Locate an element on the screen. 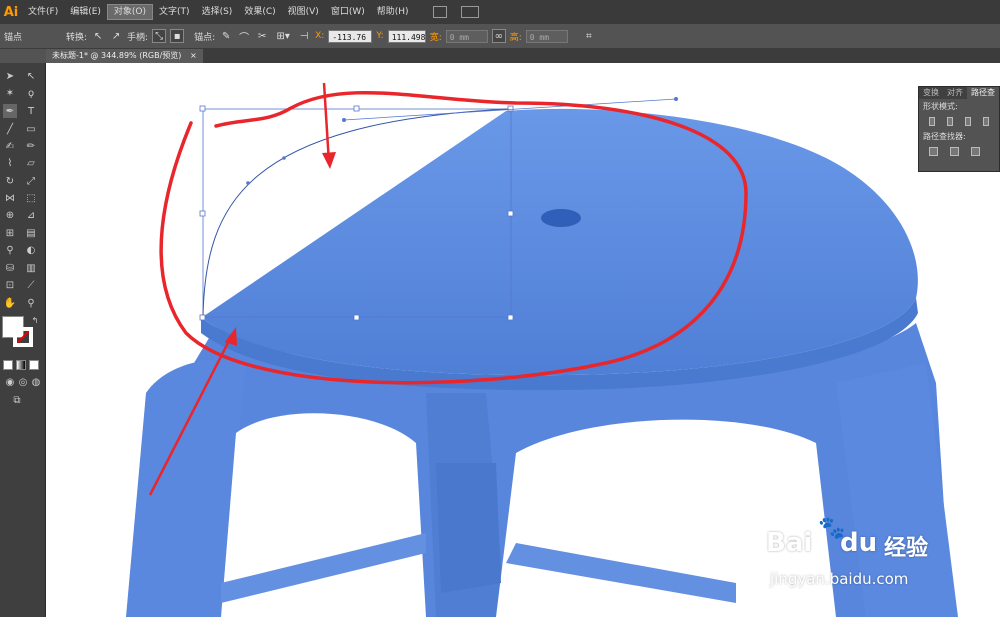 Image resolution: width=1000 pixels, height=617 pixels. annotation-arrowhead-down is located at coordinates (329, 160).